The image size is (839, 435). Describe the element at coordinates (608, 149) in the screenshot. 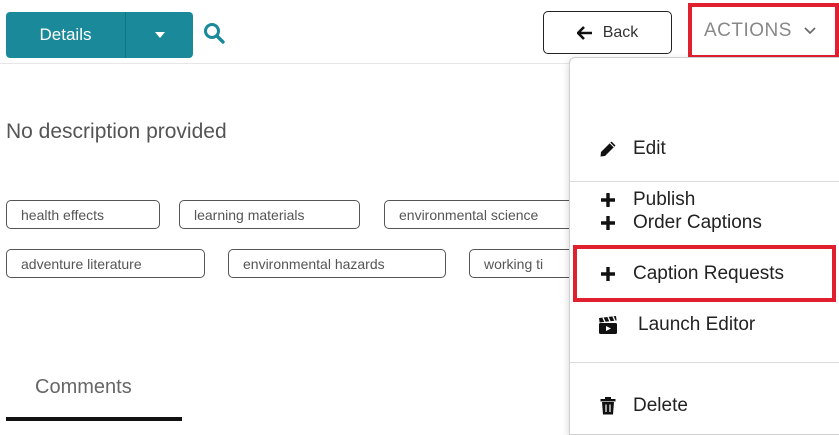

I see `pencil-icon` at that location.